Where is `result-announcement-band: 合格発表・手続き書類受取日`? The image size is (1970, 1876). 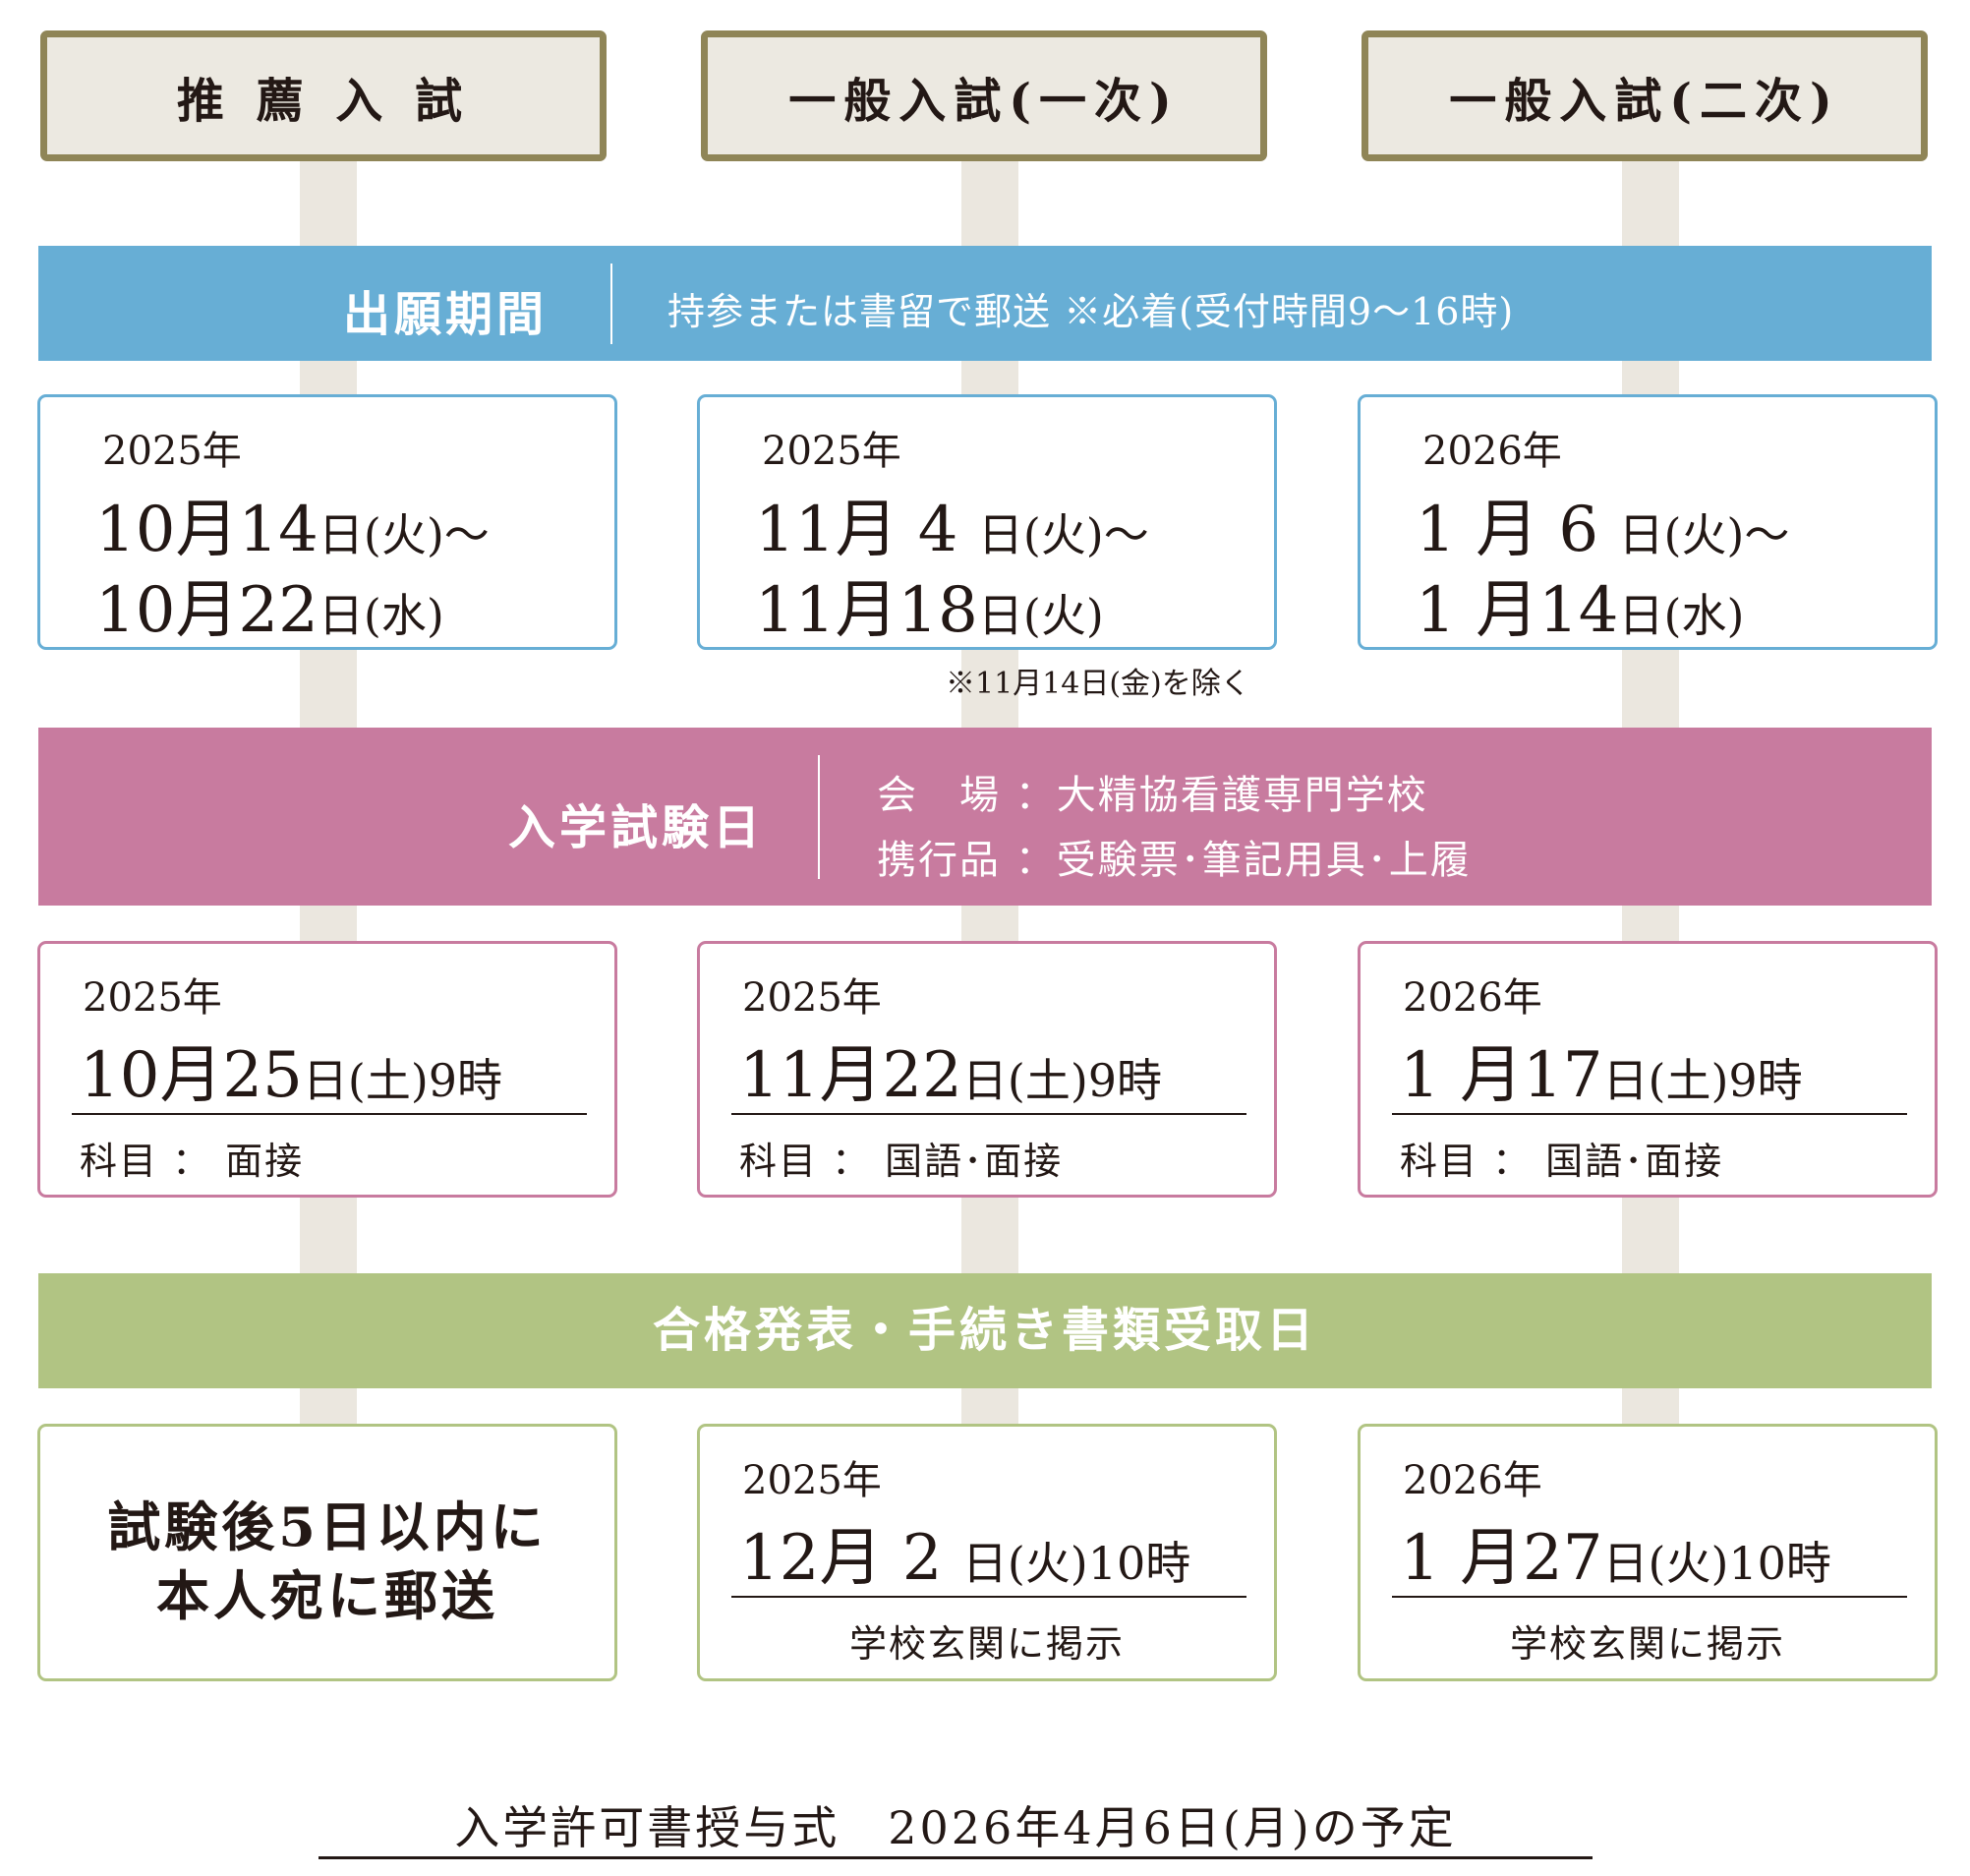 result-announcement-band: 合格発表・手続き書類受取日 is located at coordinates (985, 1330).